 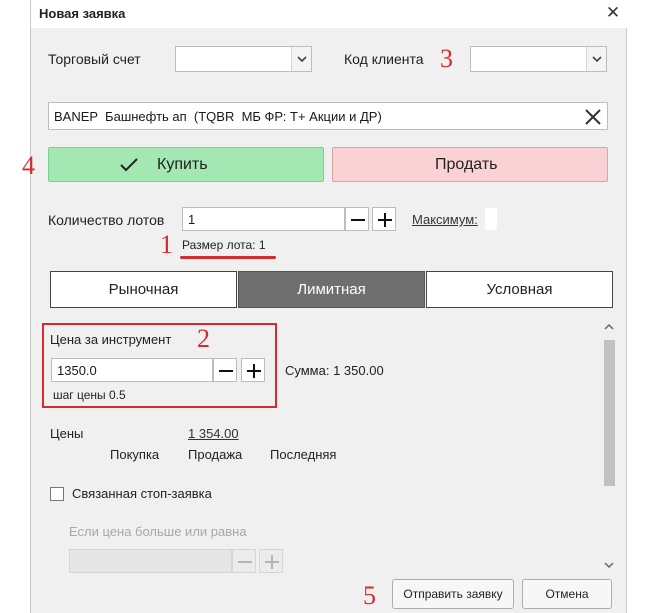 I want to click on price-highlight-box, so click(x=159, y=365).